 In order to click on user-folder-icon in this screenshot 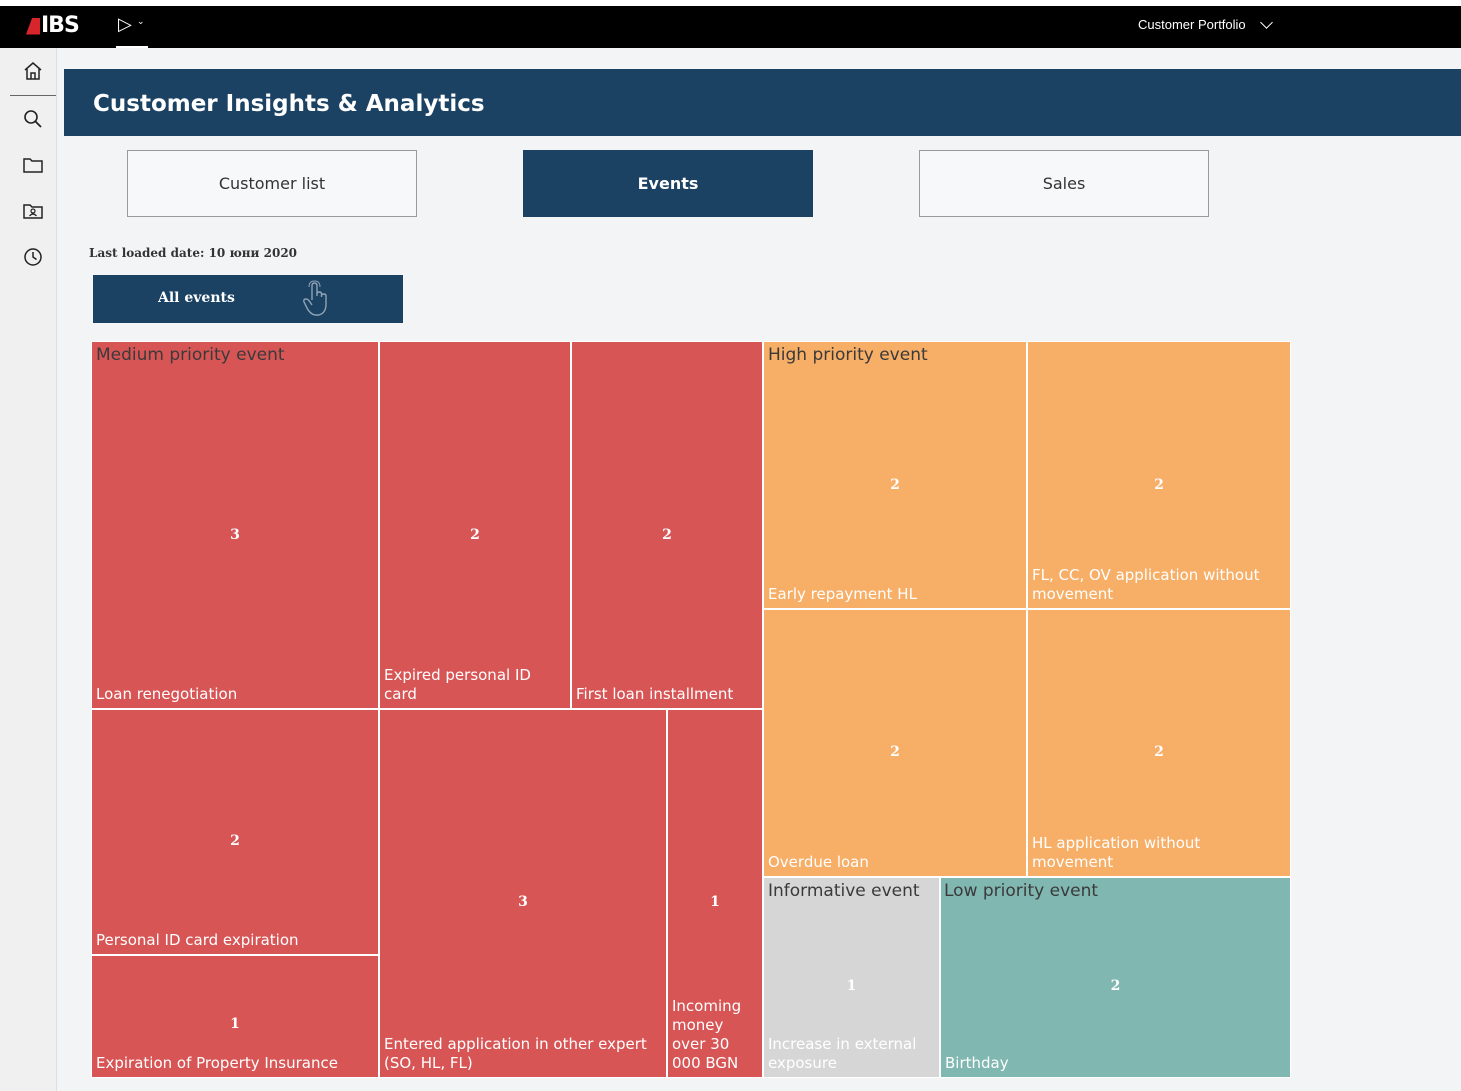, I will do `click(33, 211)`.